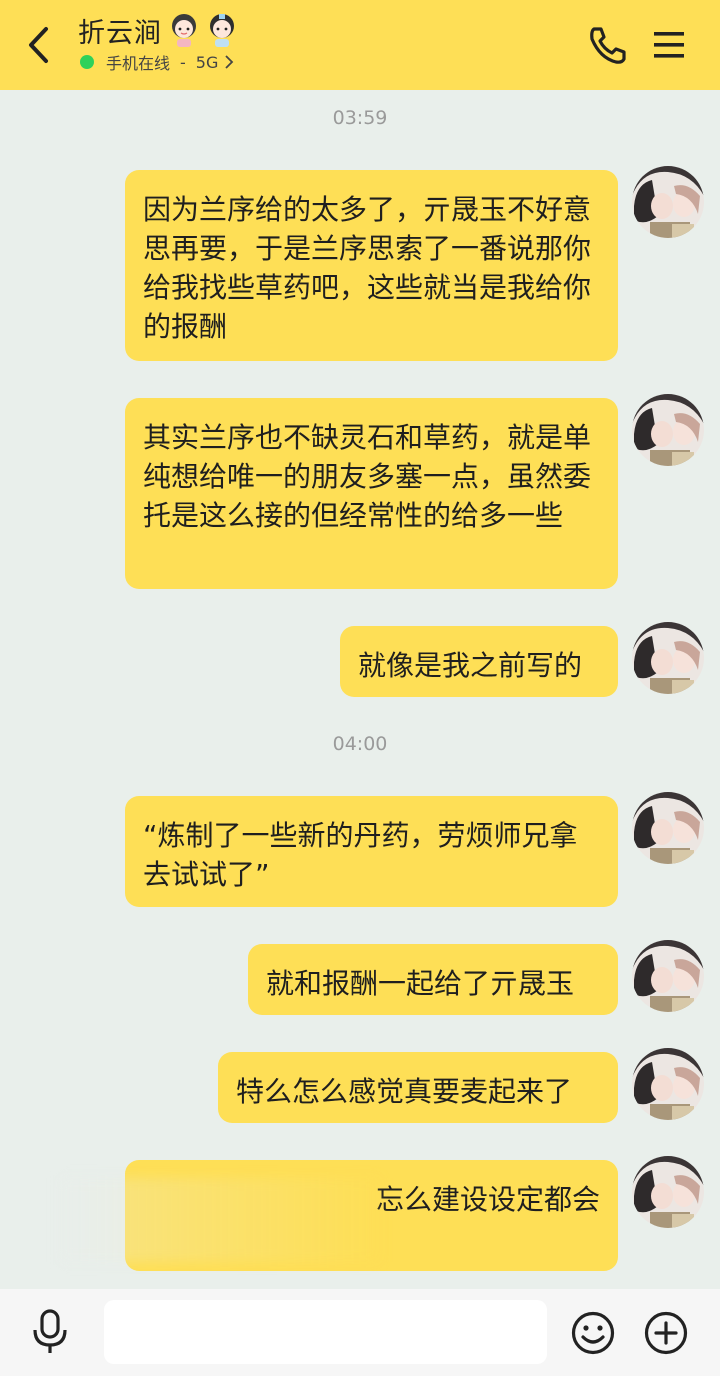 The image size is (720, 1376). Describe the element at coordinates (666, 1333) in the screenshot. I see `plus-circle-icon` at that location.